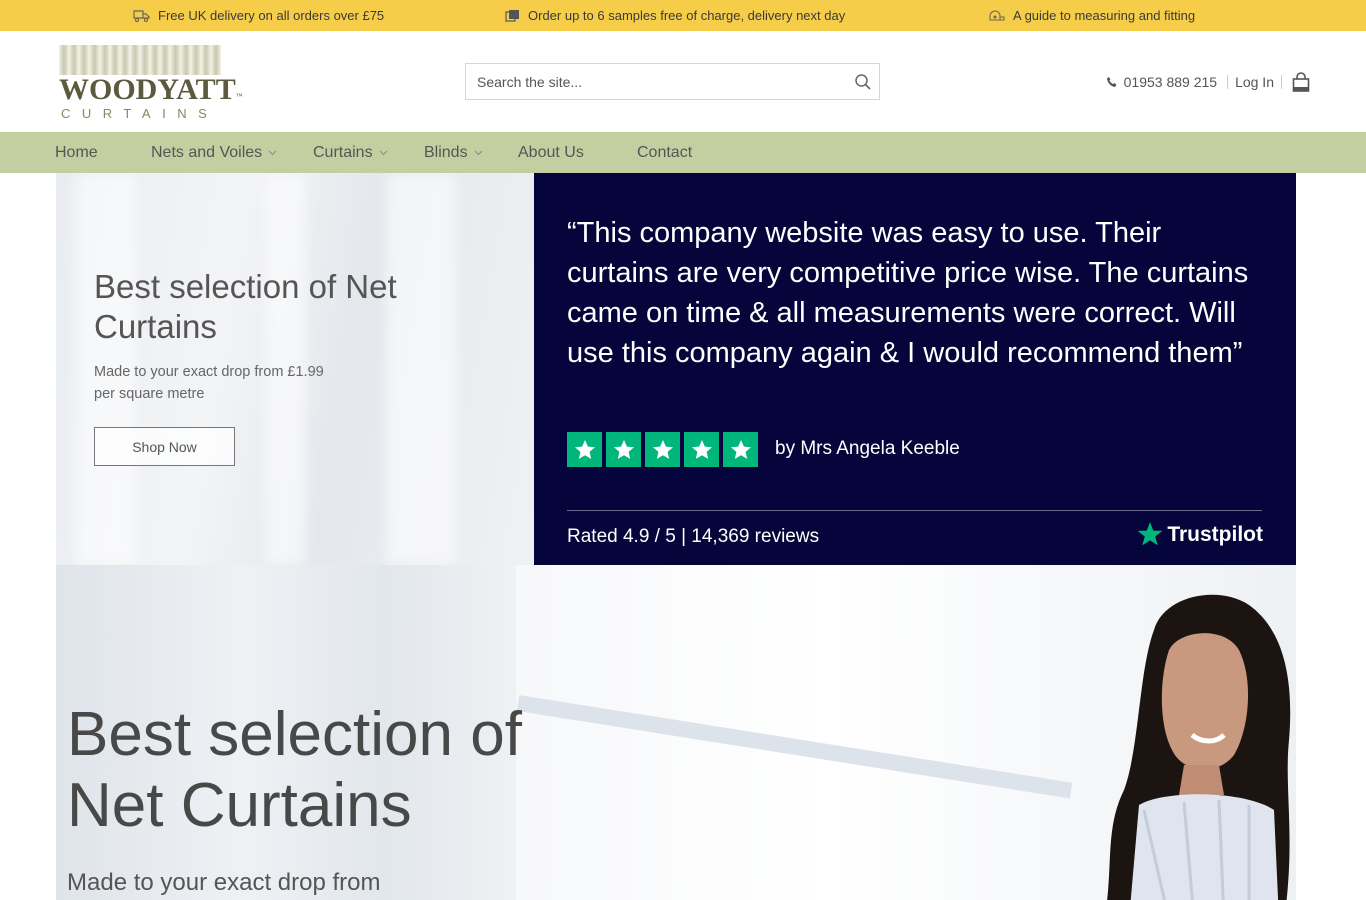  I want to click on delivery-message: Free UK delivery on all orders over £75, so click(258, 15).